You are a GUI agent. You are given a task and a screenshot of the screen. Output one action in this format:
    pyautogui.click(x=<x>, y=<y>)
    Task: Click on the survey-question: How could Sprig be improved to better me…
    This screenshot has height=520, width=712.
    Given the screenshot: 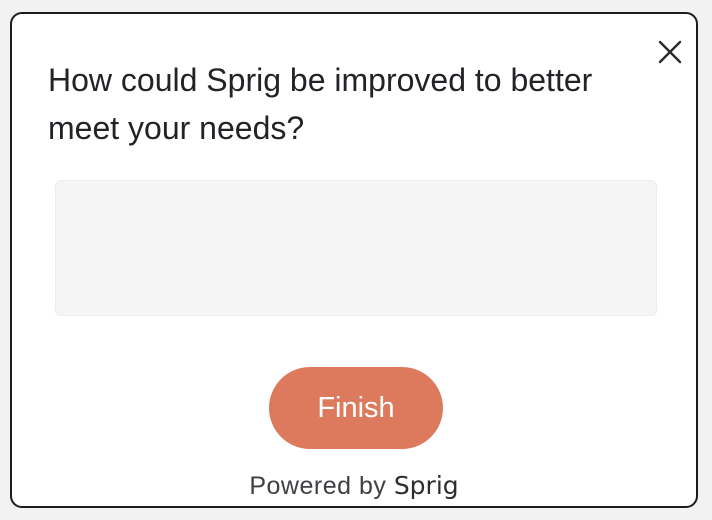 What is the action you would take?
    pyautogui.click(x=320, y=104)
    